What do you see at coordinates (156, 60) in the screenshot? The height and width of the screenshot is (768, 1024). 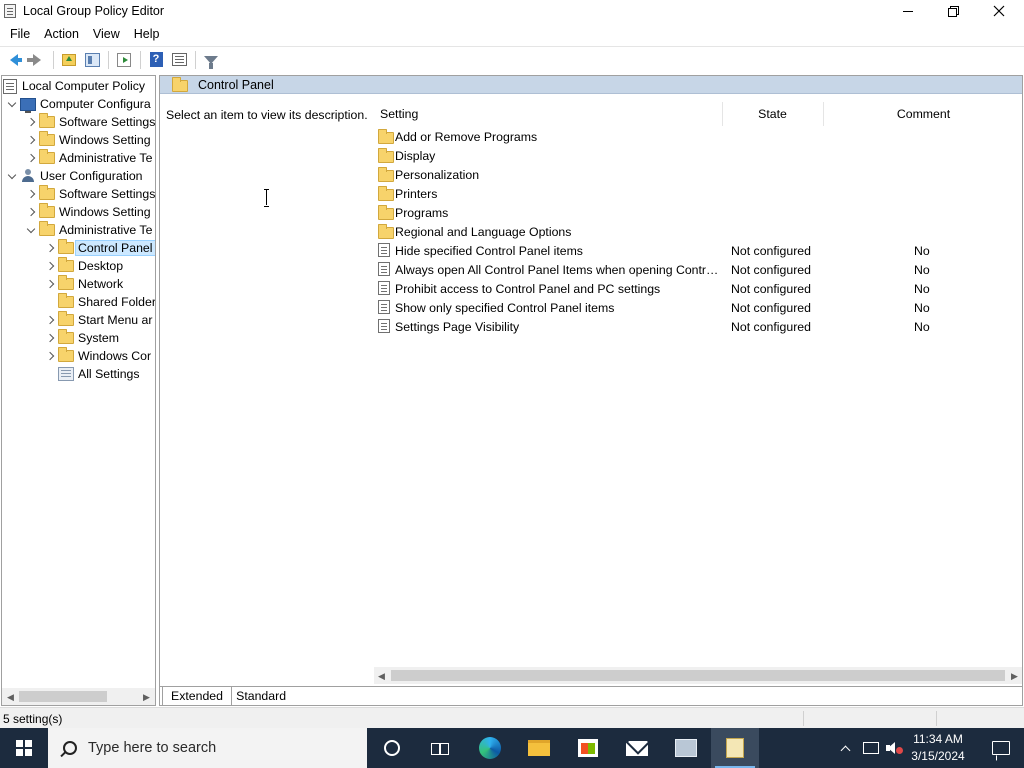 I see `help-button: ?` at bounding box center [156, 60].